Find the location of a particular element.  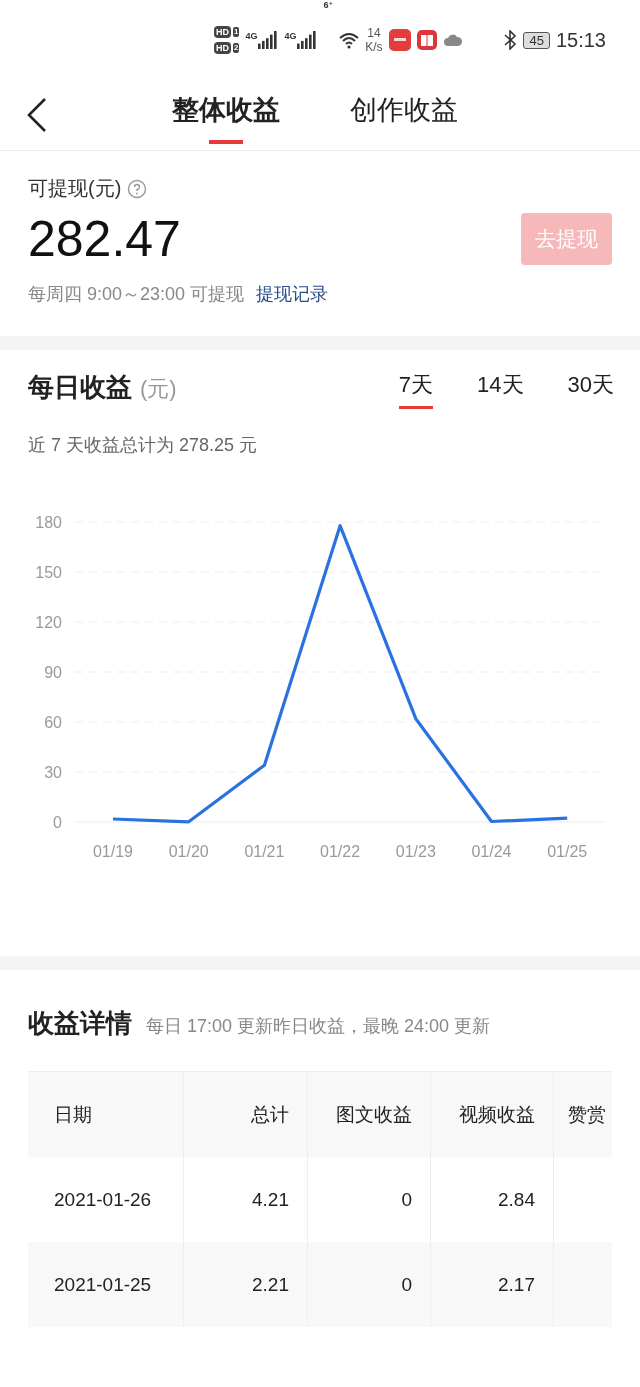

network-speed: 14 is located at coordinates (374, 33).